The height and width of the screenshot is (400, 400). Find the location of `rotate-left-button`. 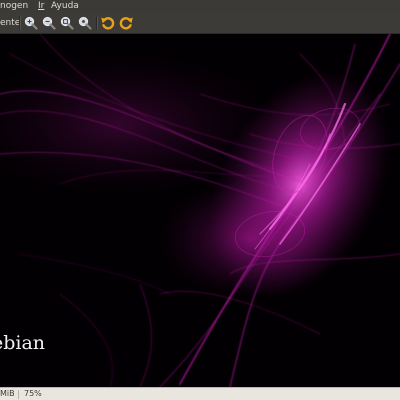

rotate-left-button is located at coordinates (108, 23).